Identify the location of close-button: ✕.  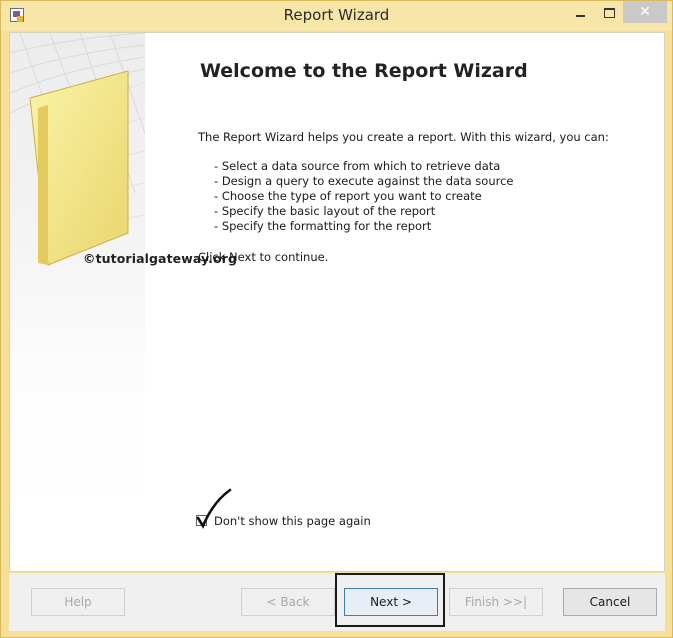
(645, 12).